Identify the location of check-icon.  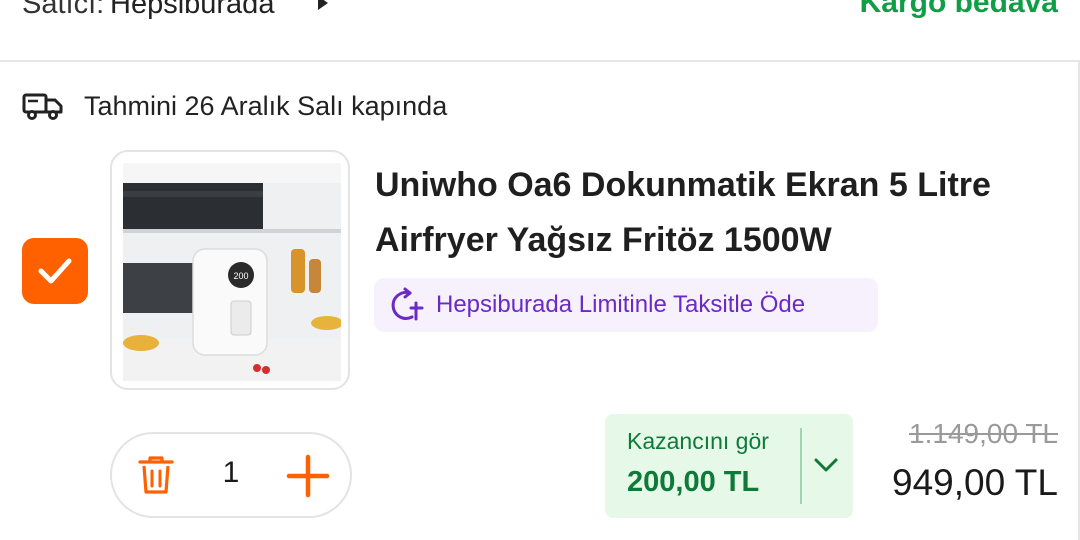
(55, 271).